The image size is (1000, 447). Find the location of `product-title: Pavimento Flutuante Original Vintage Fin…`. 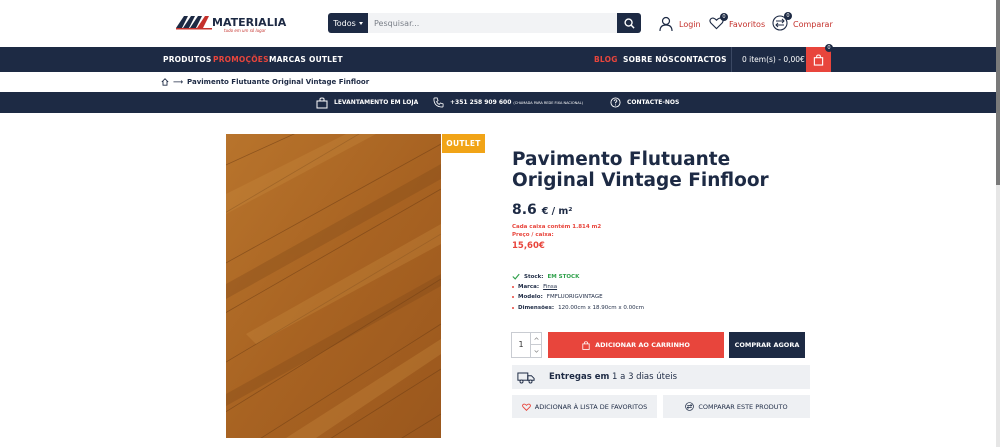

product-title: Pavimento Flutuante Original Vintage Fin… is located at coordinates (640, 170).